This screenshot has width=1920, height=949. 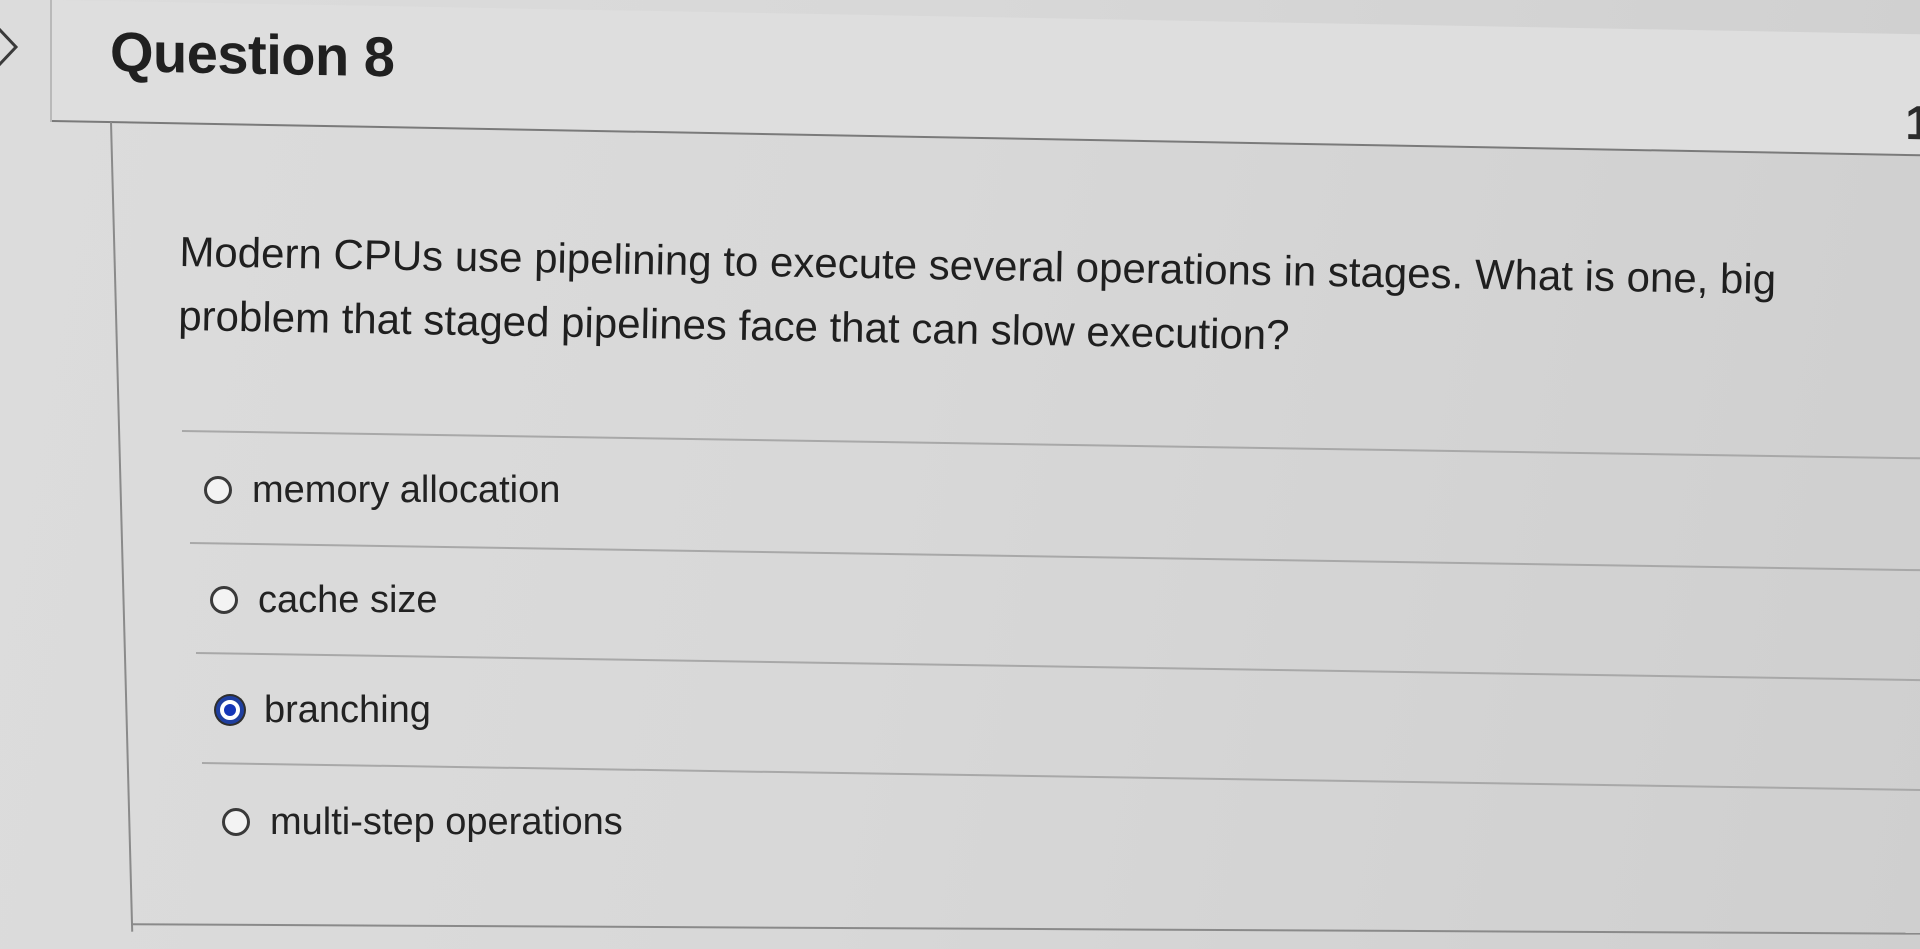 I want to click on answer-option: branching, so click(x=323, y=710).